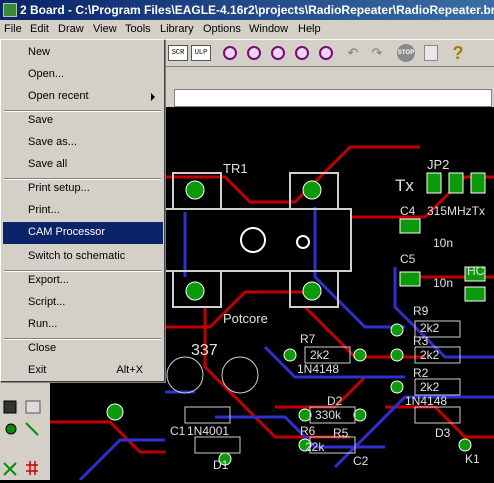  What do you see at coordinates (430, 387) in the screenshot?
I see `label-r2-value: 2k2` at bounding box center [430, 387].